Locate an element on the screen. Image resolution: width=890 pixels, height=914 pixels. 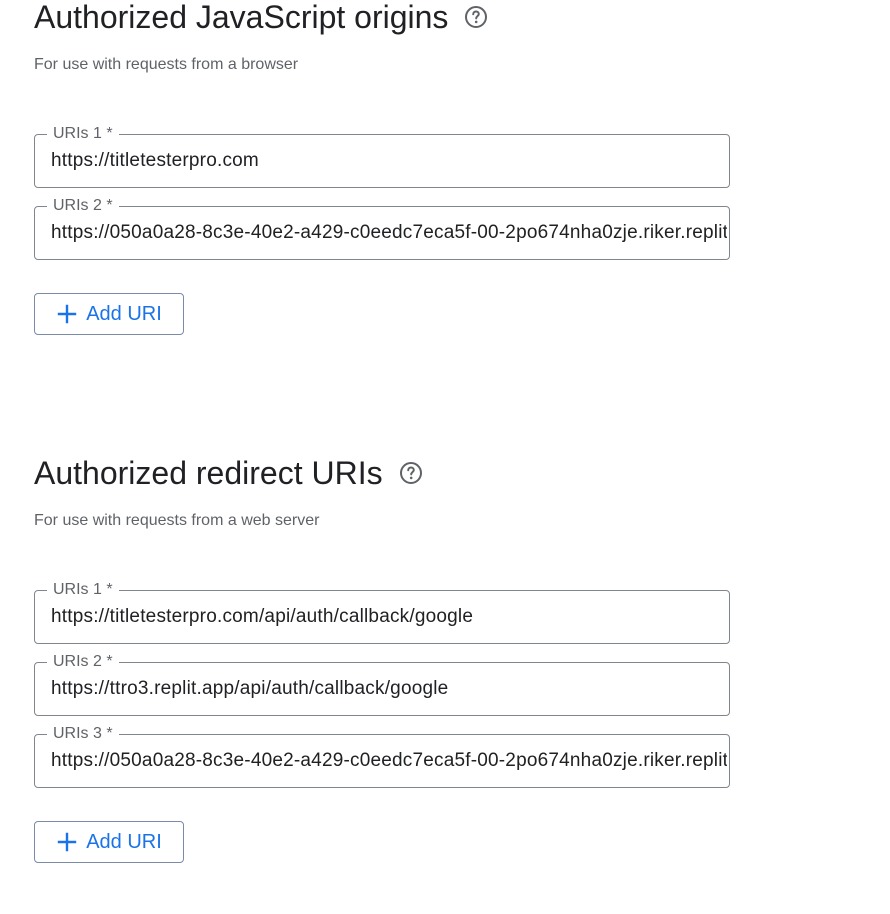
add-js-origin-uri-button: Add URI is located at coordinates (109, 314).